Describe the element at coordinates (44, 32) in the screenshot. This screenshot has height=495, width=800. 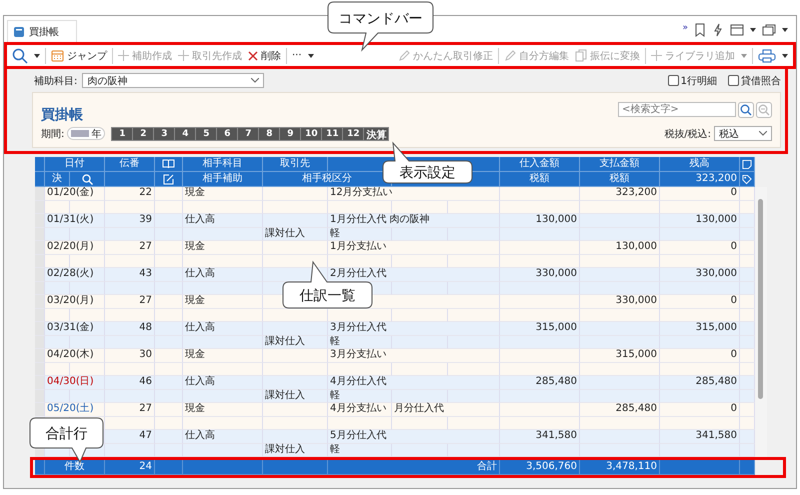
I see `tab-title: 買掛帳` at that location.